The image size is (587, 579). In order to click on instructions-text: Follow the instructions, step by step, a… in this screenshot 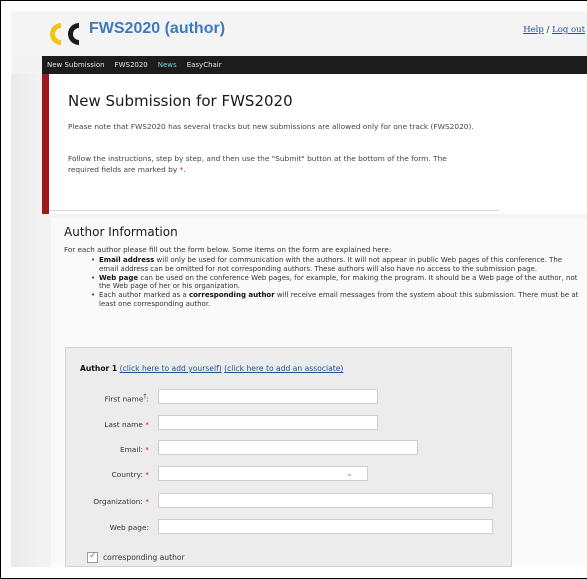, I will do `click(257, 164)`.